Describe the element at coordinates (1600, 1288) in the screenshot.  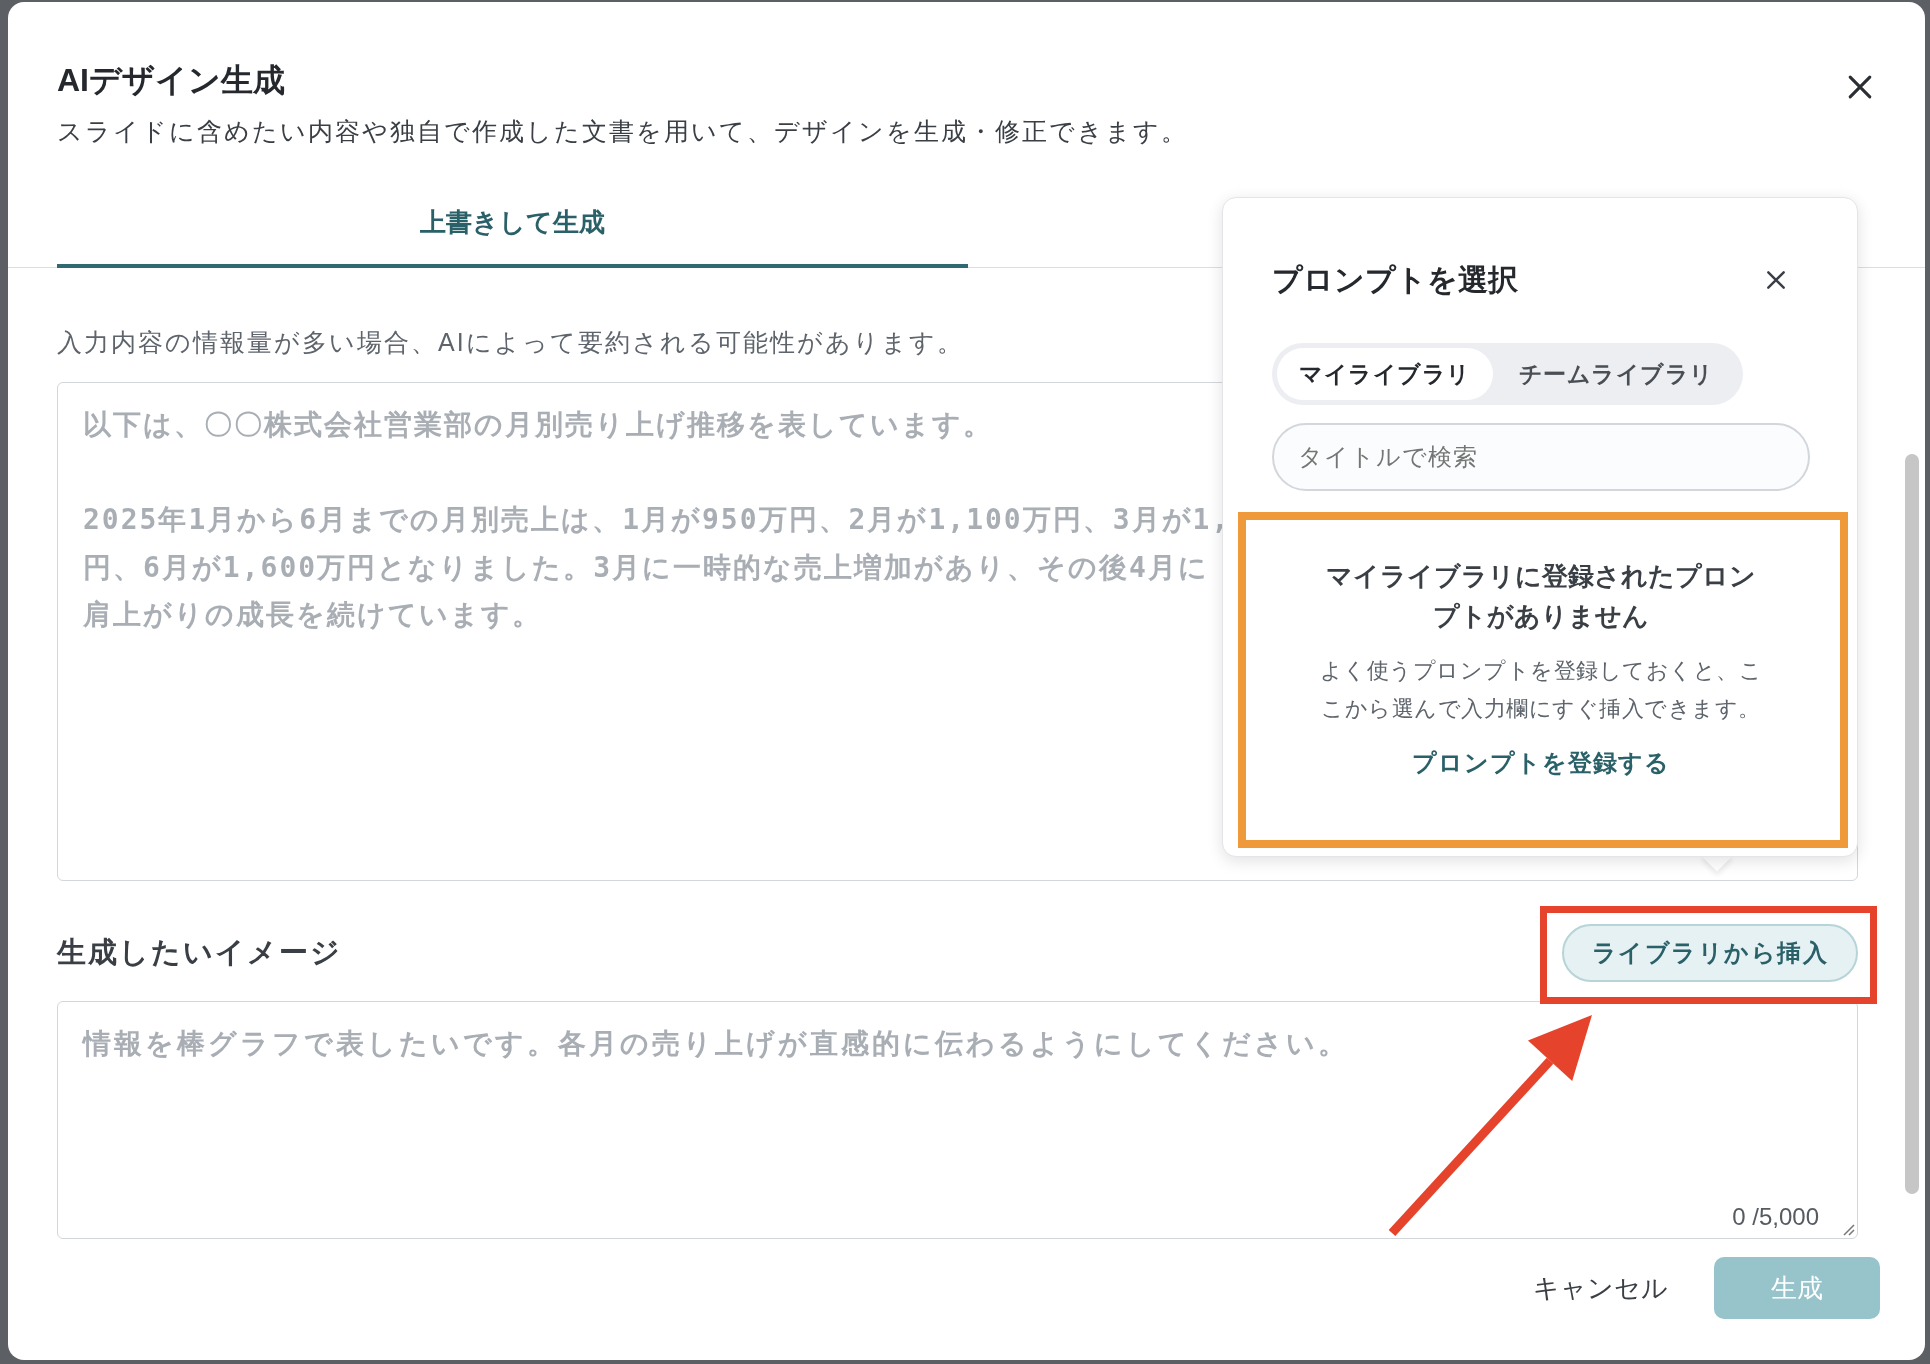
I see `cancel-button: キャンセル` at that location.